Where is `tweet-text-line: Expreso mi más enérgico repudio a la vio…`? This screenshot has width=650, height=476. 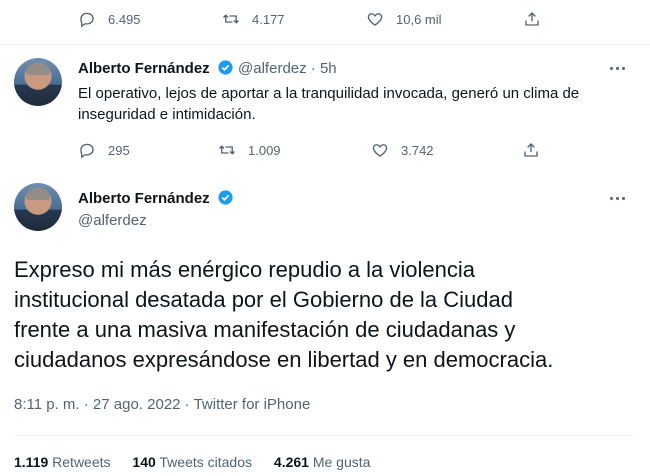
tweet-text-line: Expreso mi más enérgico repudio a la vio… is located at coordinates (245, 269).